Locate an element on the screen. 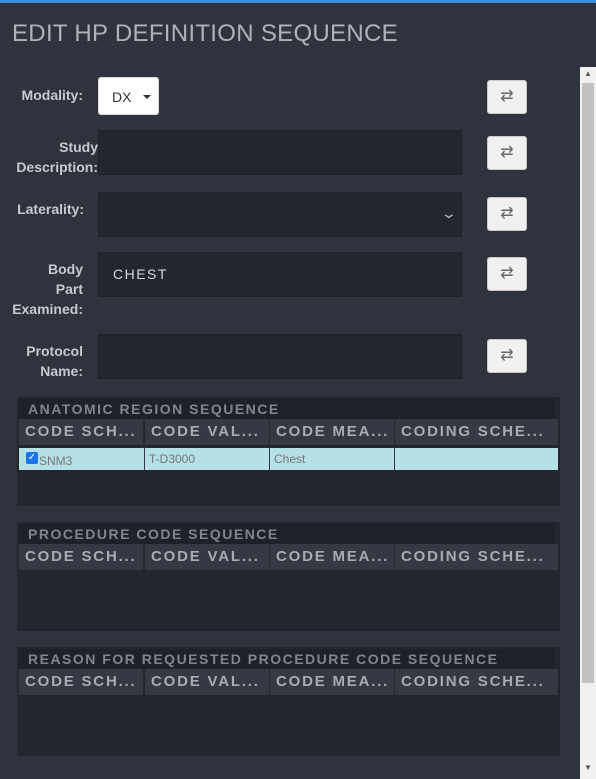  study-description-label: Study Description: is located at coordinates (57, 157).